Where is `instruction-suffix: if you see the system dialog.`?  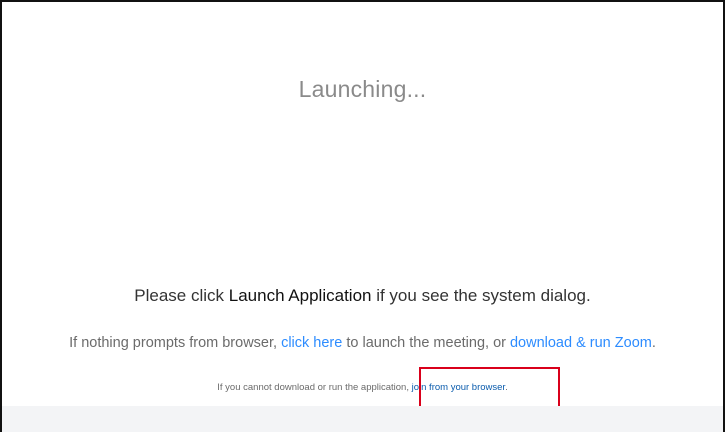
instruction-suffix: if you see the system dialog. is located at coordinates (481, 295).